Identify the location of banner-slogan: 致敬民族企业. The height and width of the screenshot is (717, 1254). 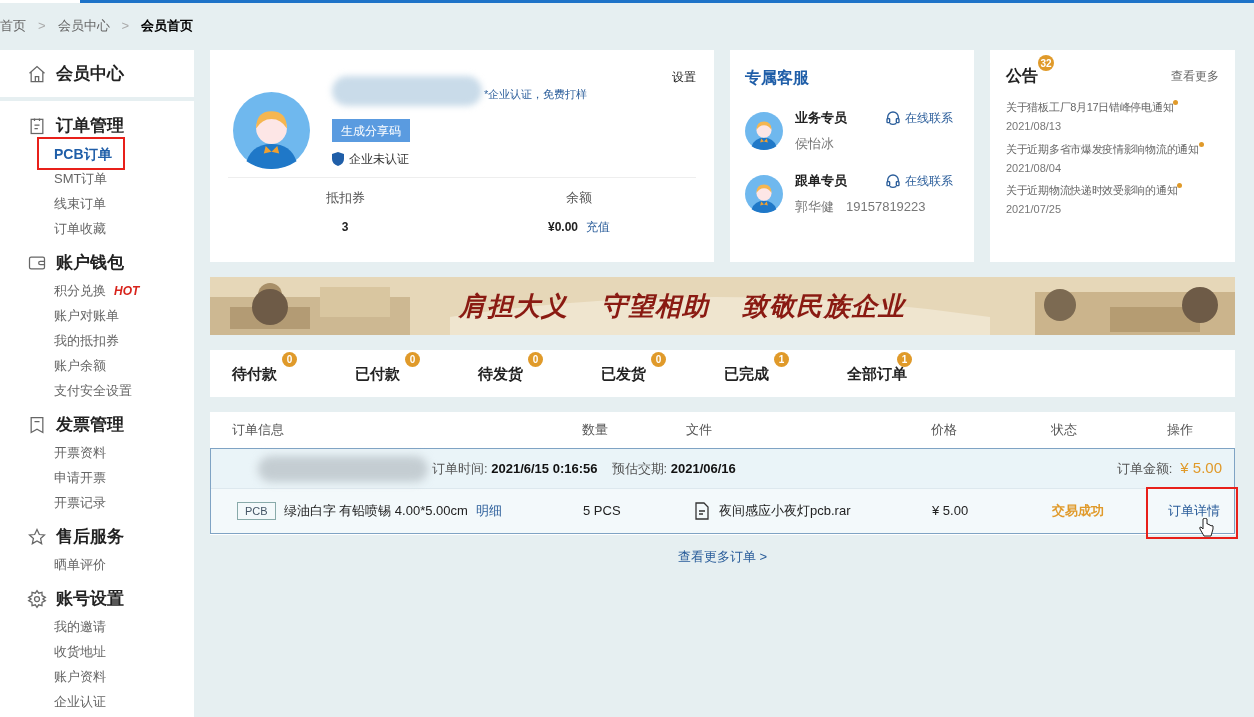
(823, 306).